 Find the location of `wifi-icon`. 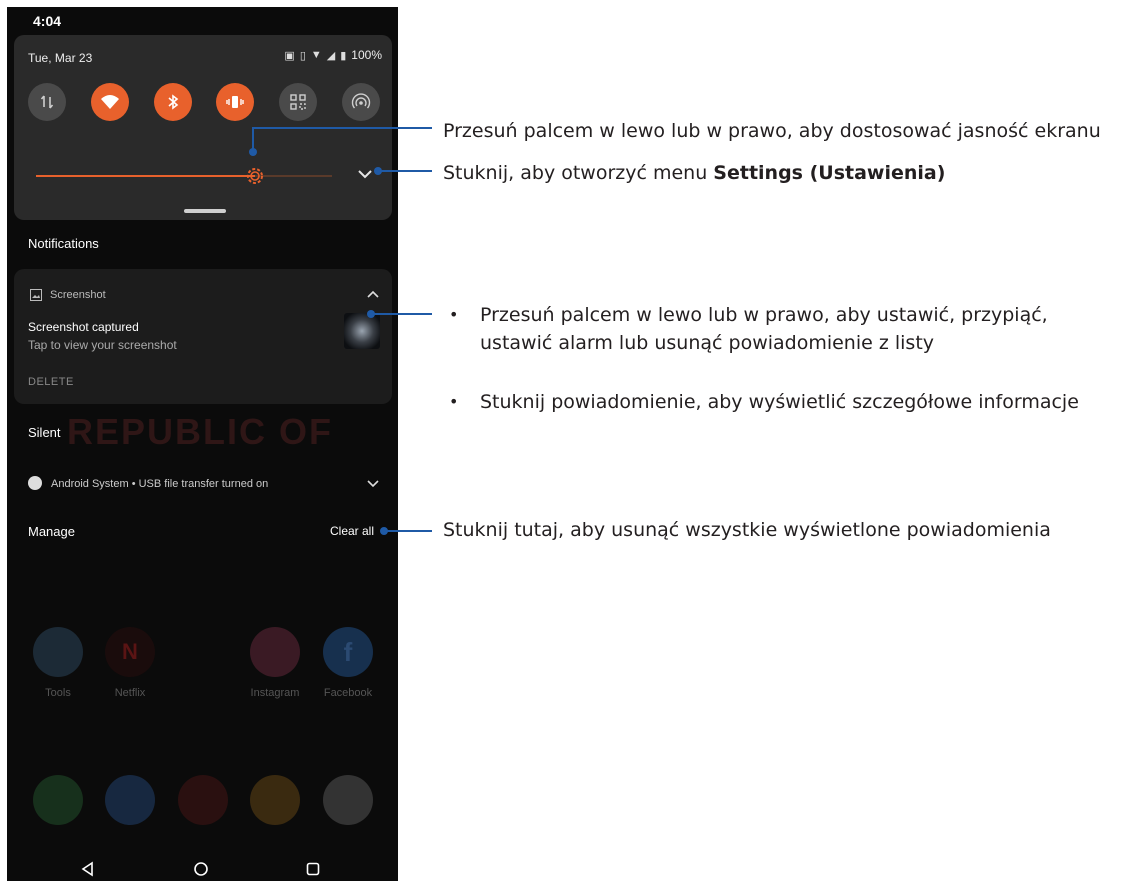

wifi-icon is located at coordinates (109, 102).